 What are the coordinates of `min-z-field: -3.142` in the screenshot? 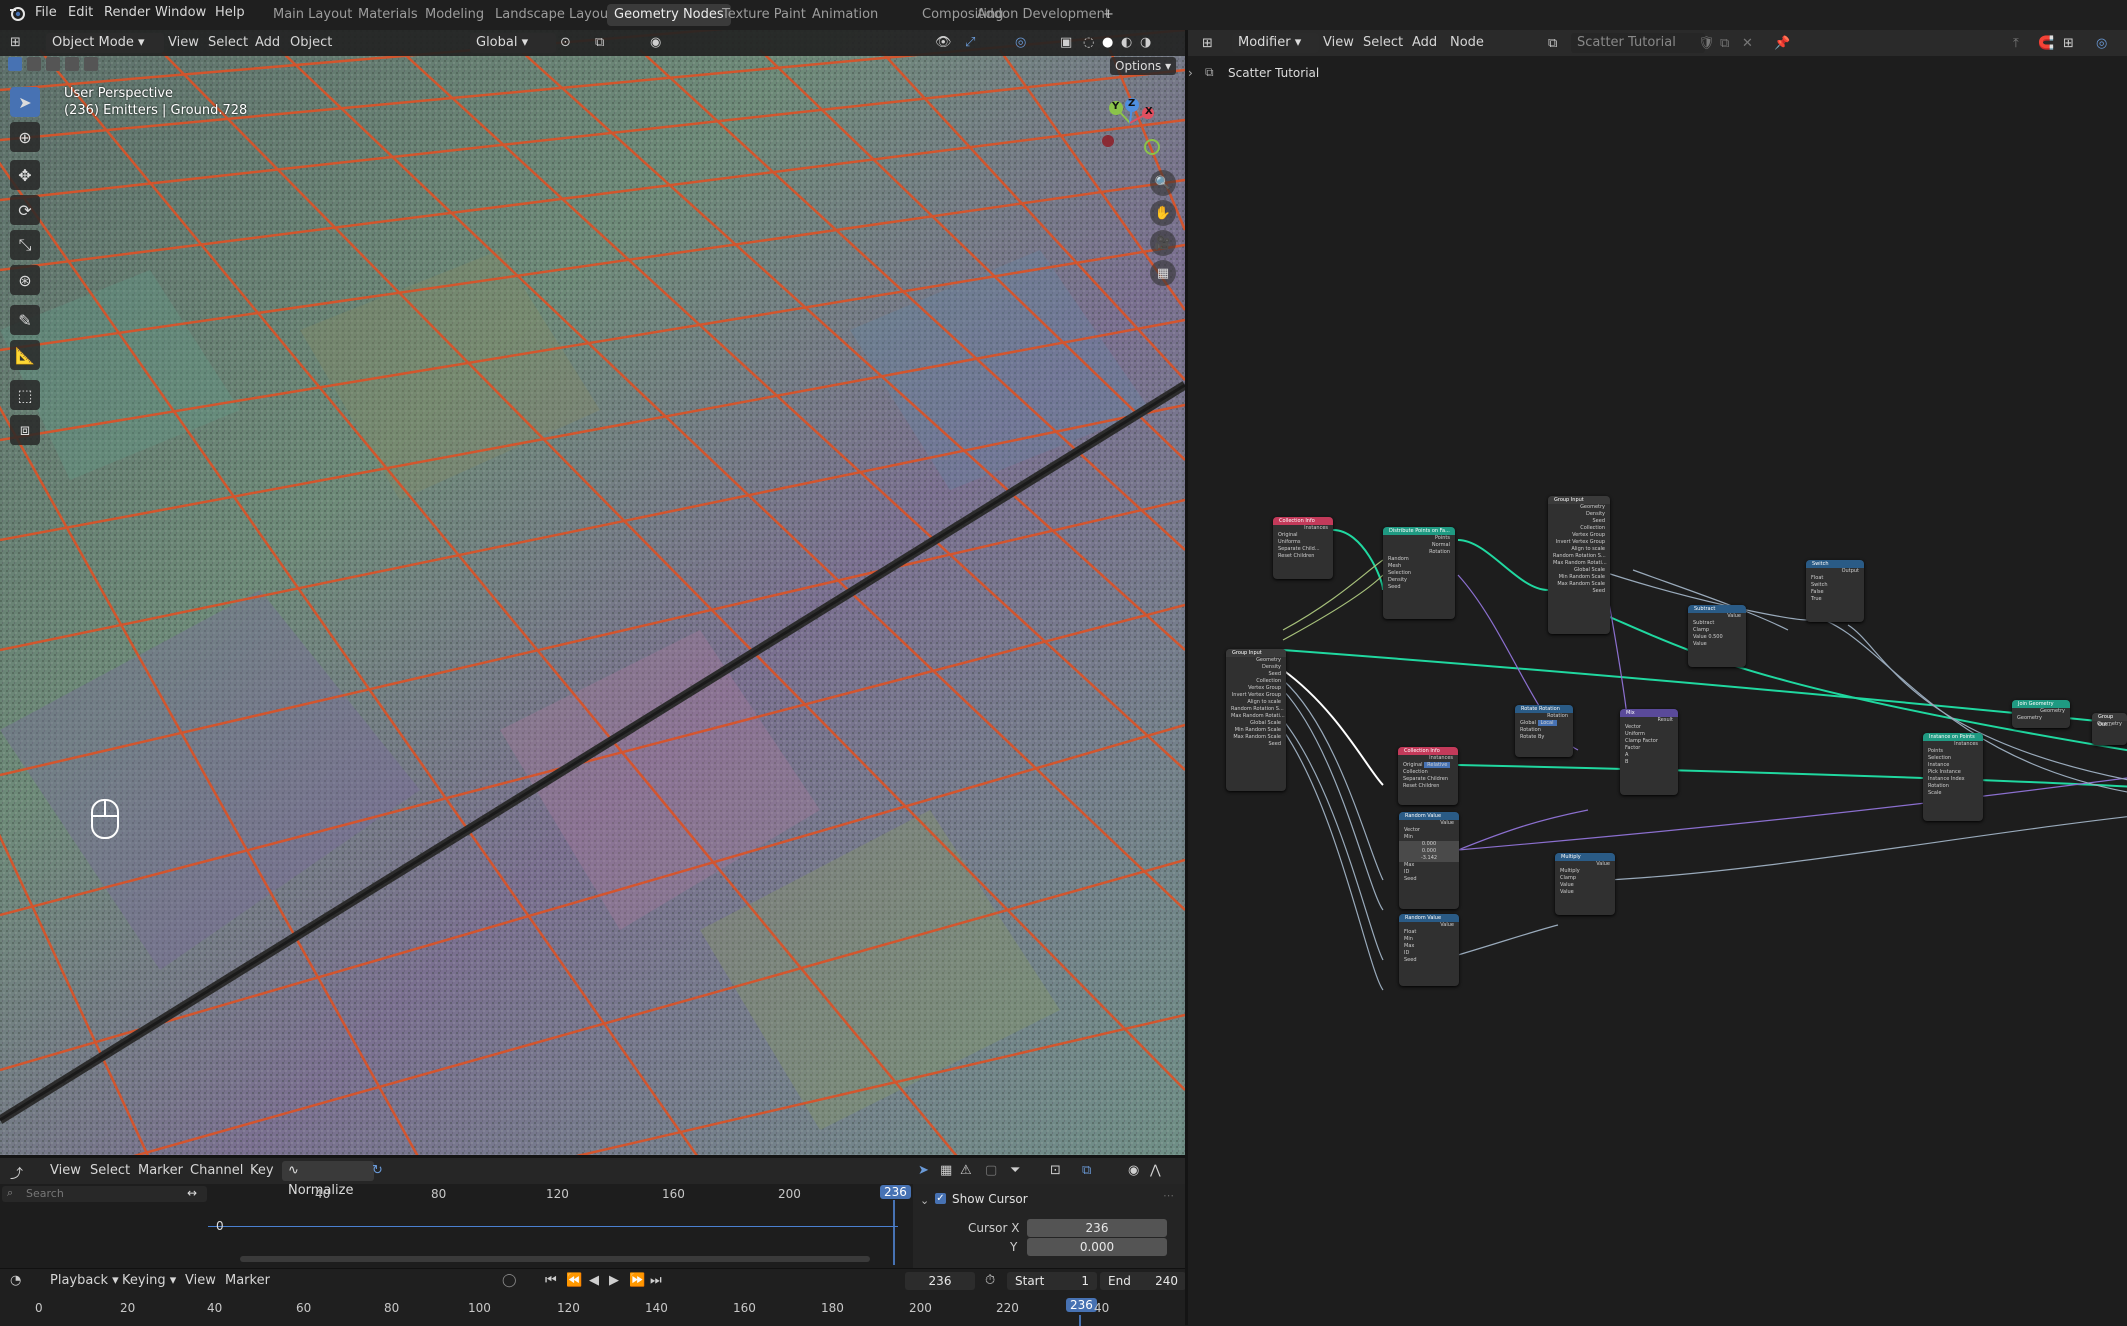 It's located at (1429, 858).